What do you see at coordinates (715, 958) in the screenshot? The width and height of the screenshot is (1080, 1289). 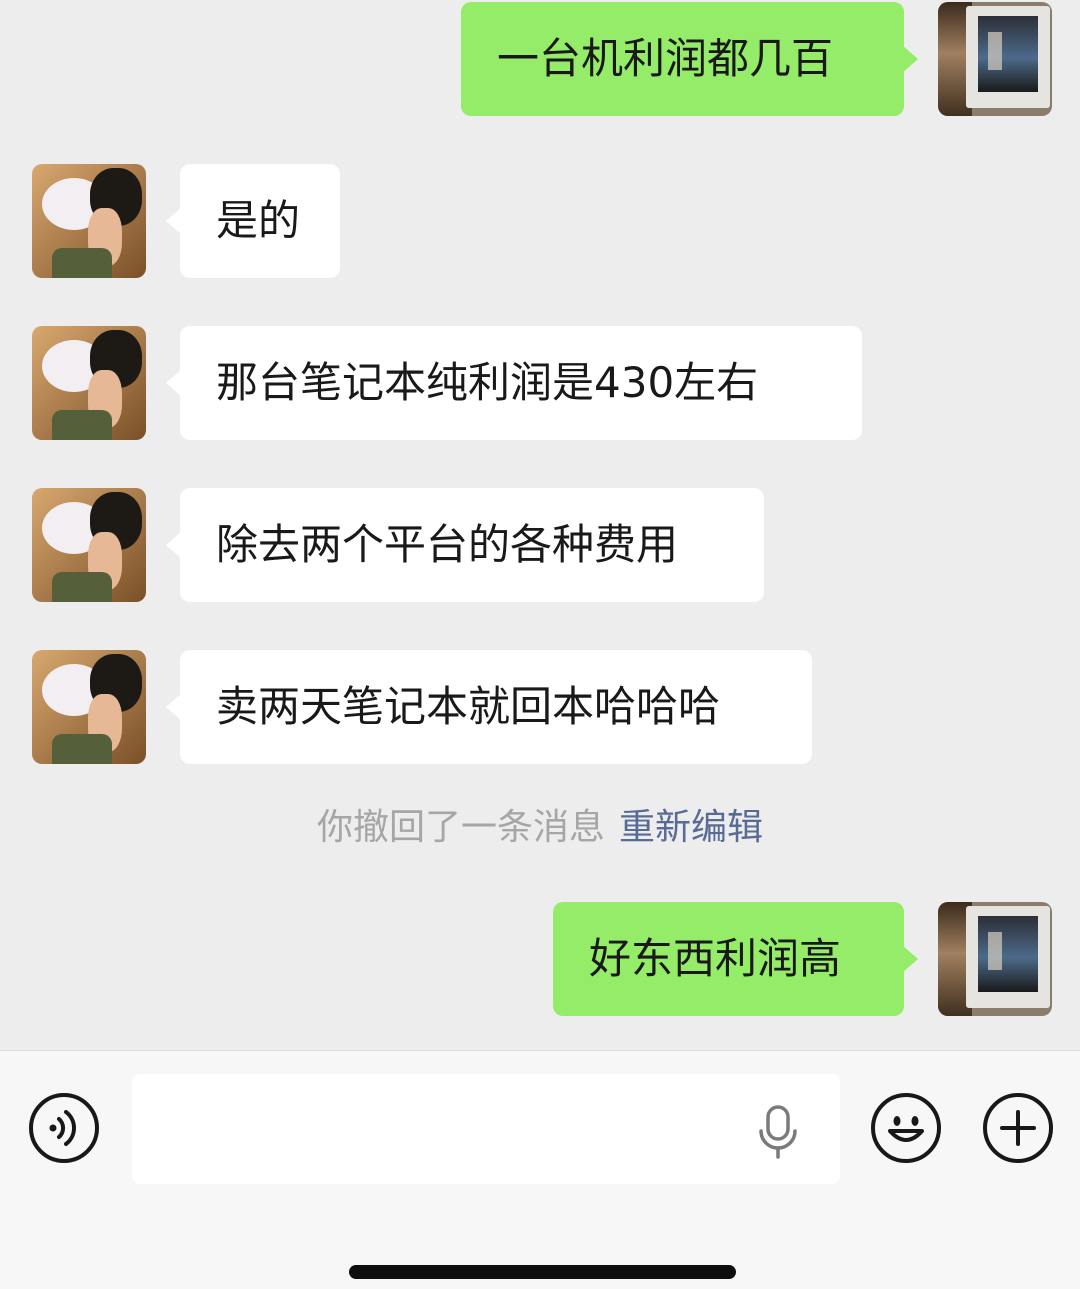 I see `message-text: 好东西利润高` at bounding box center [715, 958].